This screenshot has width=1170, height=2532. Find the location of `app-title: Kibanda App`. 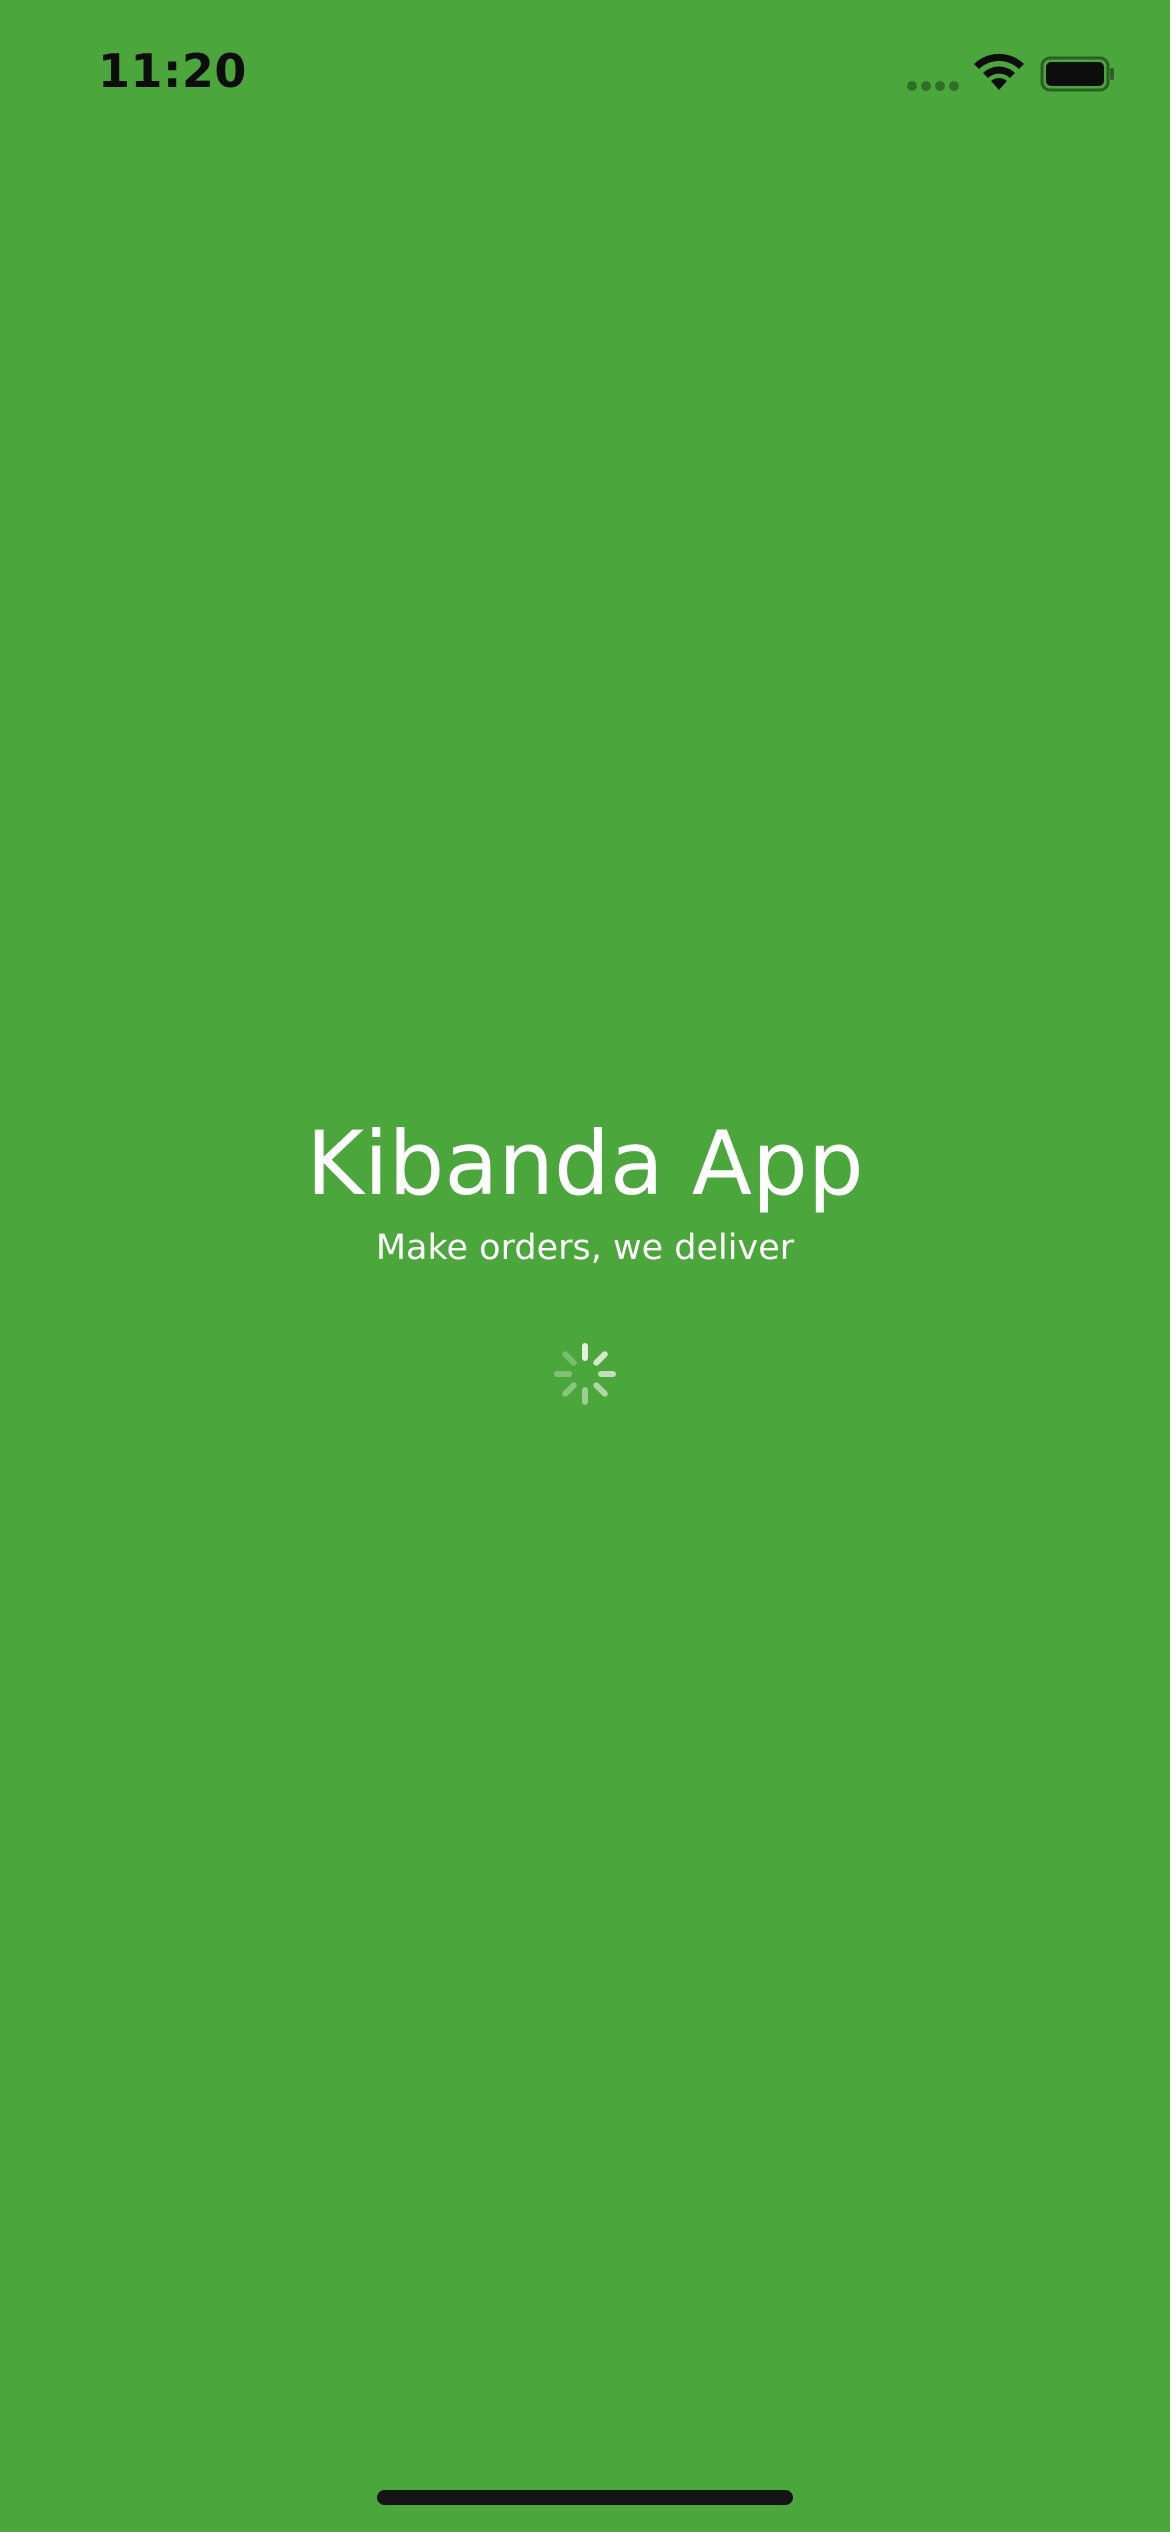

app-title: Kibanda App is located at coordinates (585, 1163).